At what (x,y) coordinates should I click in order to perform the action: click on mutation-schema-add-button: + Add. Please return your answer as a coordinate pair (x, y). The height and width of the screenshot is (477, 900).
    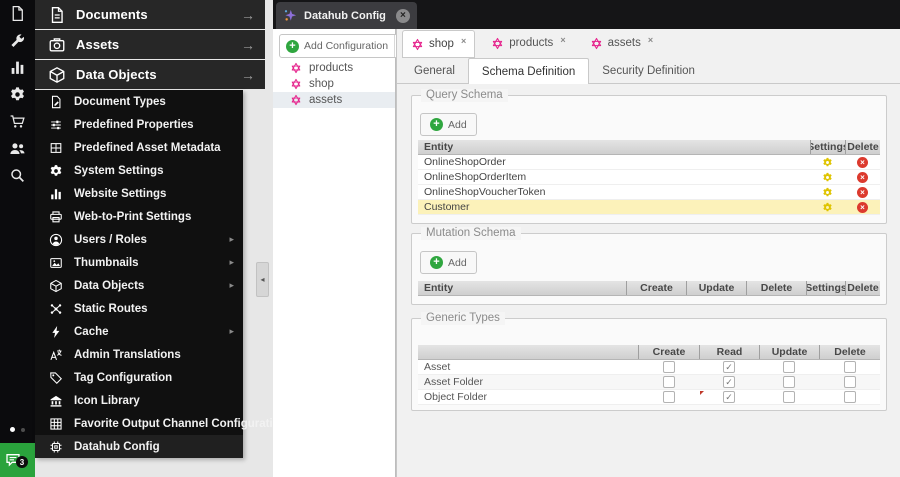
    Looking at the image, I should click on (448, 262).